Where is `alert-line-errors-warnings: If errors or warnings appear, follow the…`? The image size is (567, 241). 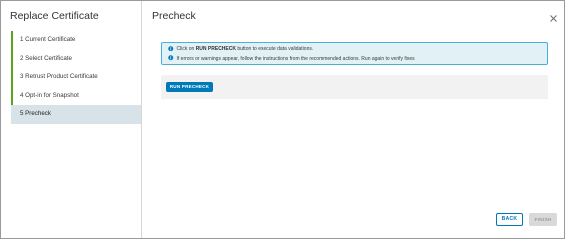 alert-line-errors-warnings: If errors or warnings appear, follow the… is located at coordinates (291, 59).